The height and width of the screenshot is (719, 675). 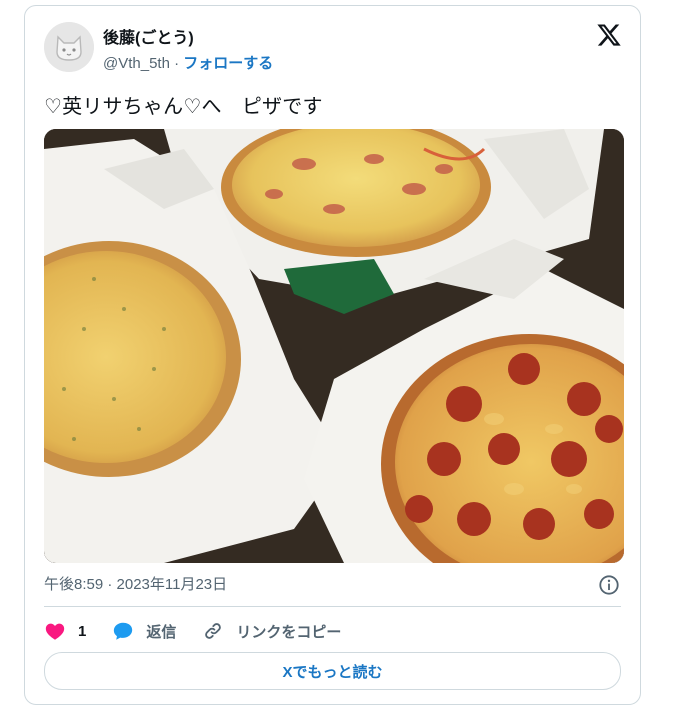 What do you see at coordinates (82, 631) in the screenshot?
I see `like-count: 1` at bounding box center [82, 631].